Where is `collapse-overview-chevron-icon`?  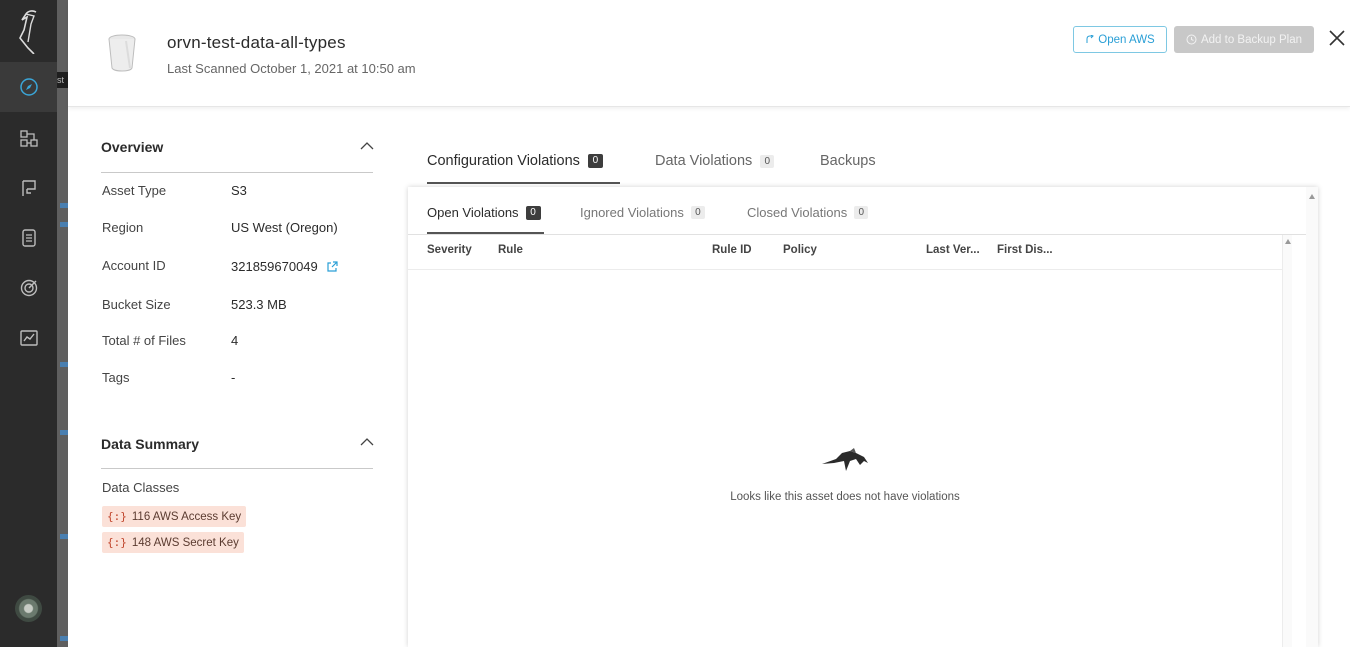 collapse-overview-chevron-icon is located at coordinates (367, 146).